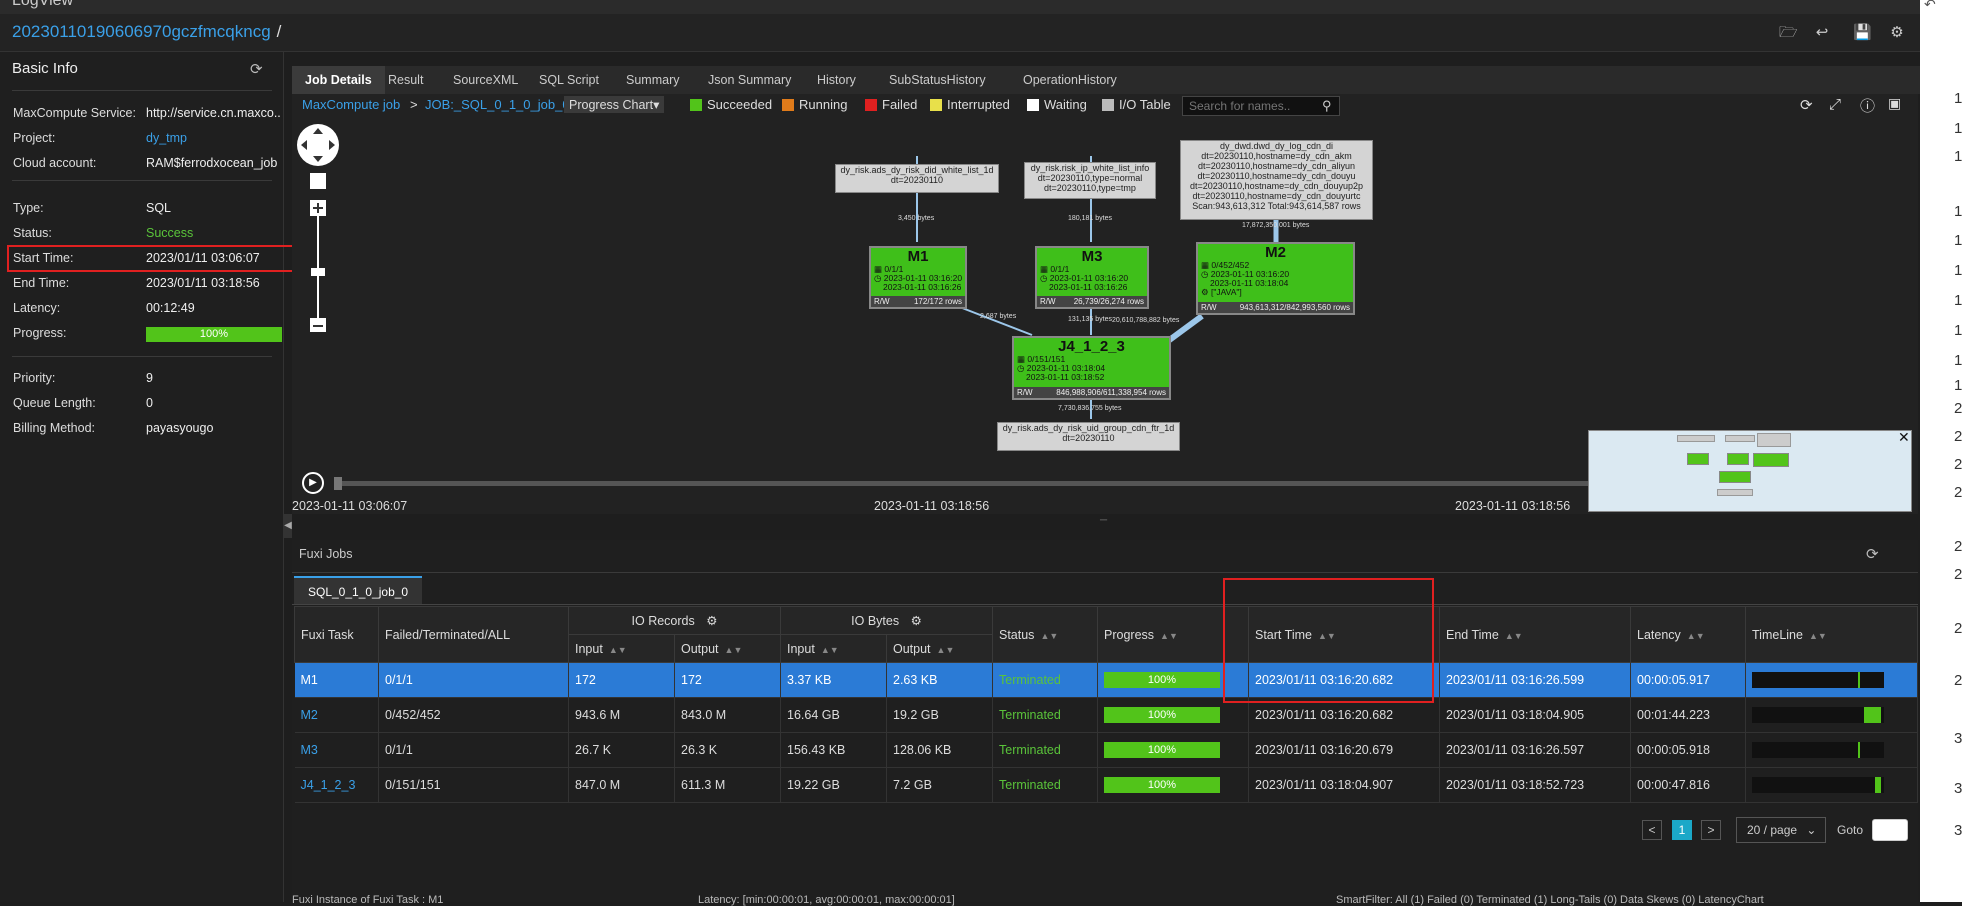 The image size is (1962, 906). I want to click on col-timeline: TimeLine ▲▼, so click(1831, 634).